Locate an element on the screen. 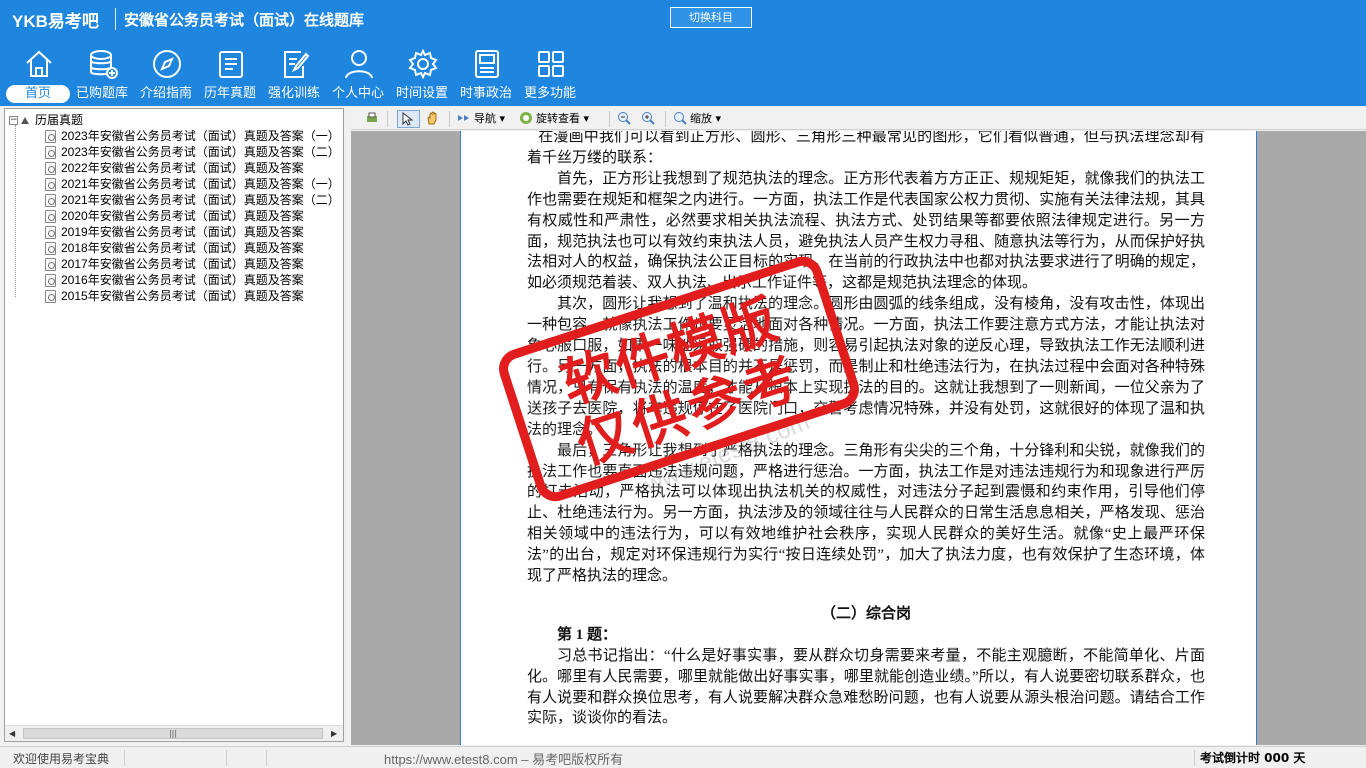 The width and height of the screenshot is (1366, 768). database-icon is located at coordinates (104, 64).